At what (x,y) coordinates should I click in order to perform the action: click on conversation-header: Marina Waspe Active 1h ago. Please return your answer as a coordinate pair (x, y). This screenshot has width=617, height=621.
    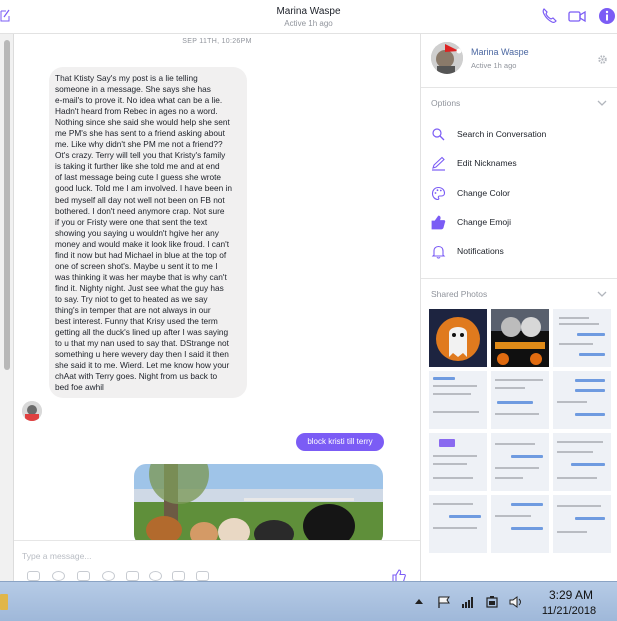
    Looking at the image, I should click on (308, 17).